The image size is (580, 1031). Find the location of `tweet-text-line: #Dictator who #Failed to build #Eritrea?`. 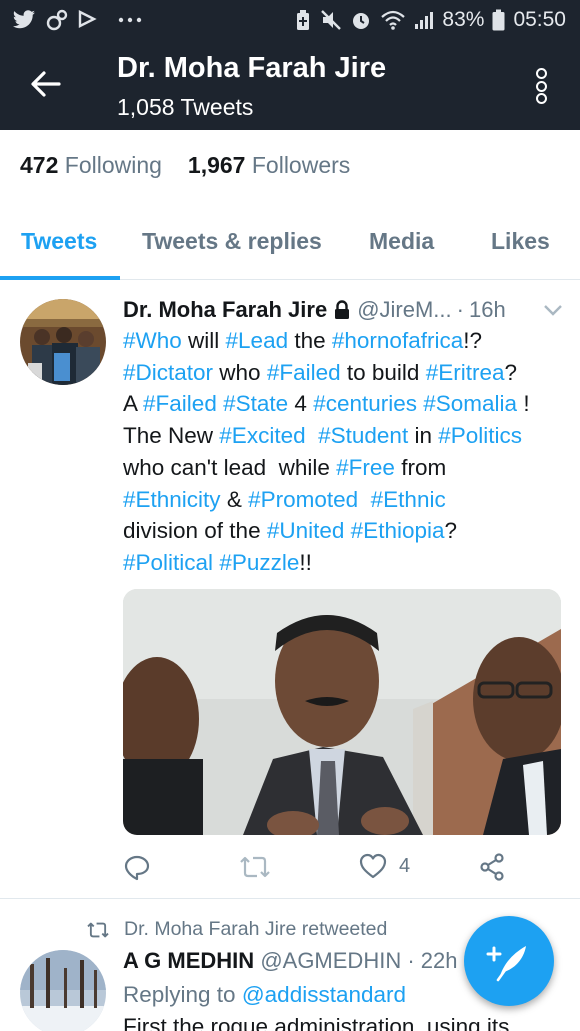

tweet-text-line: #Dictator who #Failed to build #Eritrea? is located at coordinates (343, 373).